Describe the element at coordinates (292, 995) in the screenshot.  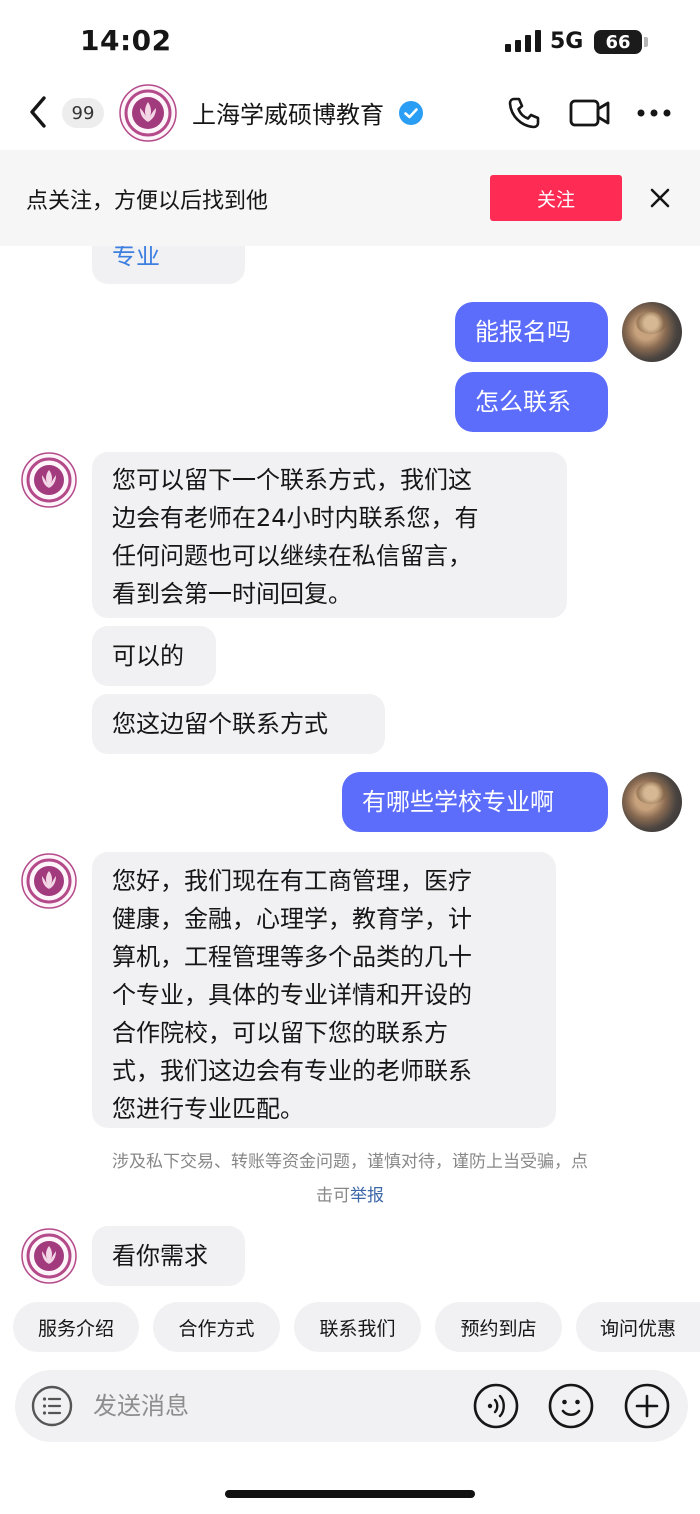
I see `message-line: 个专业，具体的专业详情和开设的` at that location.